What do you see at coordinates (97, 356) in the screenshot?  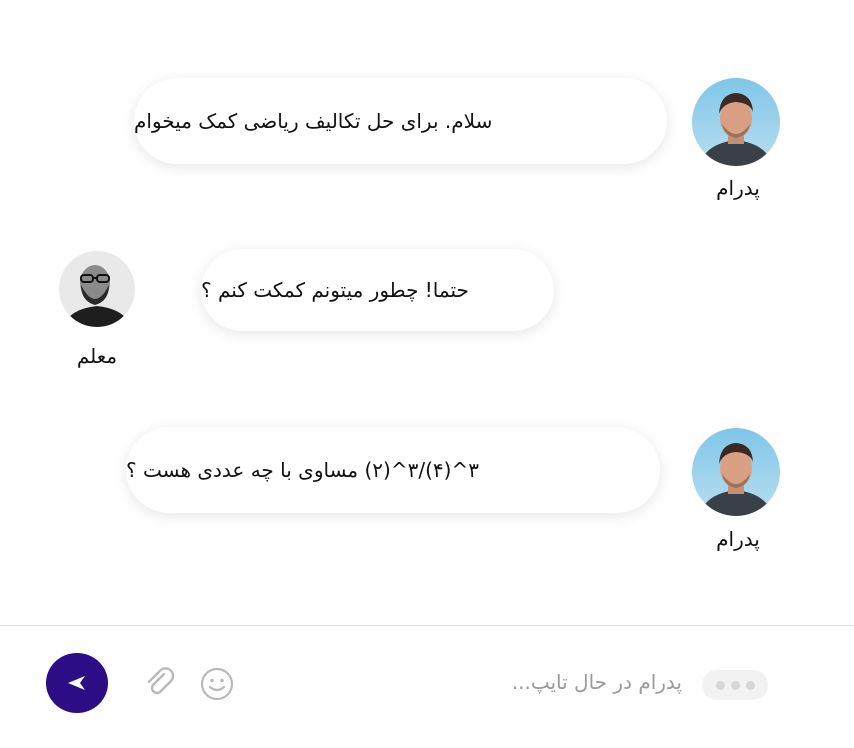 I see `sender-name: معلم` at bounding box center [97, 356].